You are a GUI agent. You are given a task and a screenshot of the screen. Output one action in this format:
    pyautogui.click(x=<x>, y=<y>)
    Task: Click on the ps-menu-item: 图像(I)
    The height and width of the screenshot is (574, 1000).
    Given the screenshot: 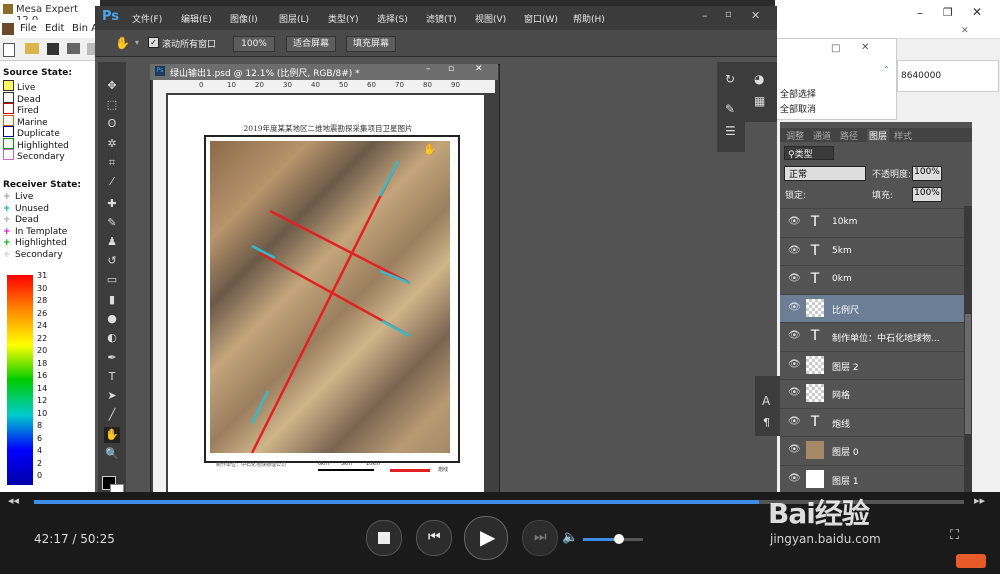 What is the action you would take?
    pyautogui.click(x=244, y=18)
    